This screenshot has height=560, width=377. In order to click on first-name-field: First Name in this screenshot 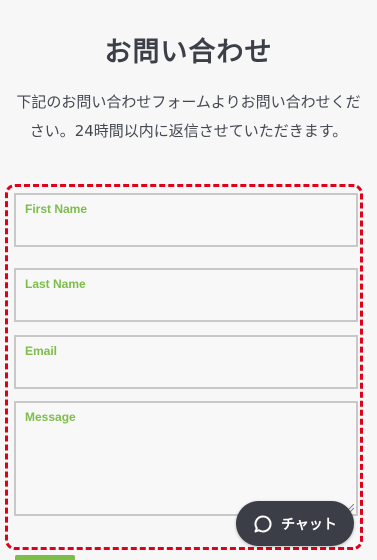, I will do `click(186, 220)`.